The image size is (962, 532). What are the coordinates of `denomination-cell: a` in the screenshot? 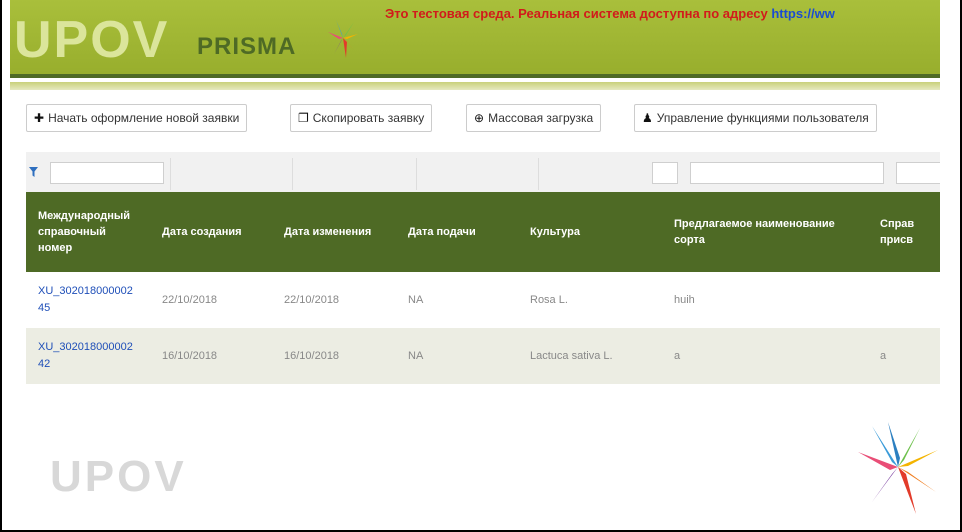 It's located at (765, 356).